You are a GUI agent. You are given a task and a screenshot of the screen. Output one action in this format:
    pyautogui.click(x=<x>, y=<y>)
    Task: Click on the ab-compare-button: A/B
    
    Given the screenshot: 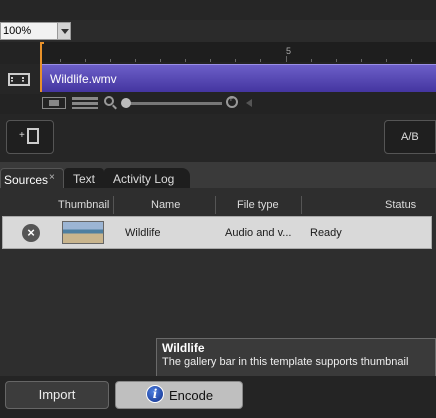 What is the action you would take?
    pyautogui.click(x=410, y=137)
    